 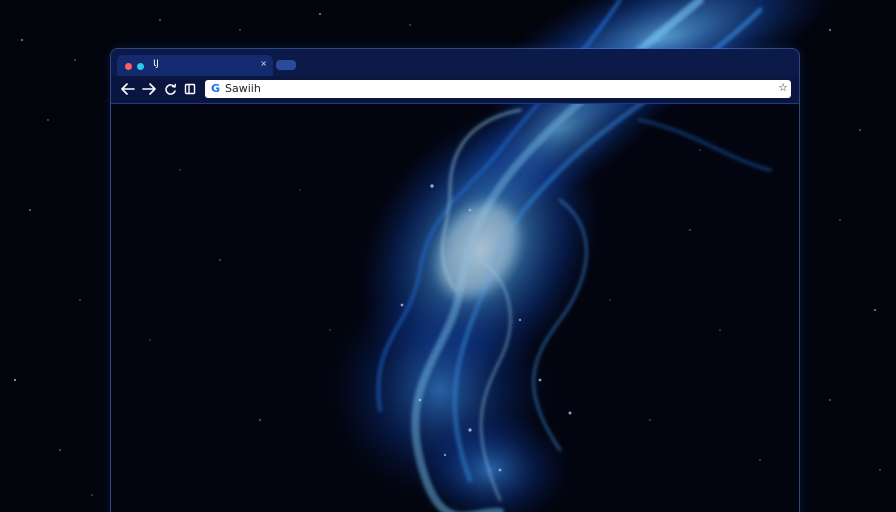 What do you see at coordinates (128, 66) in the screenshot?
I see `close-window-dot` at bounding box center [128, 66].